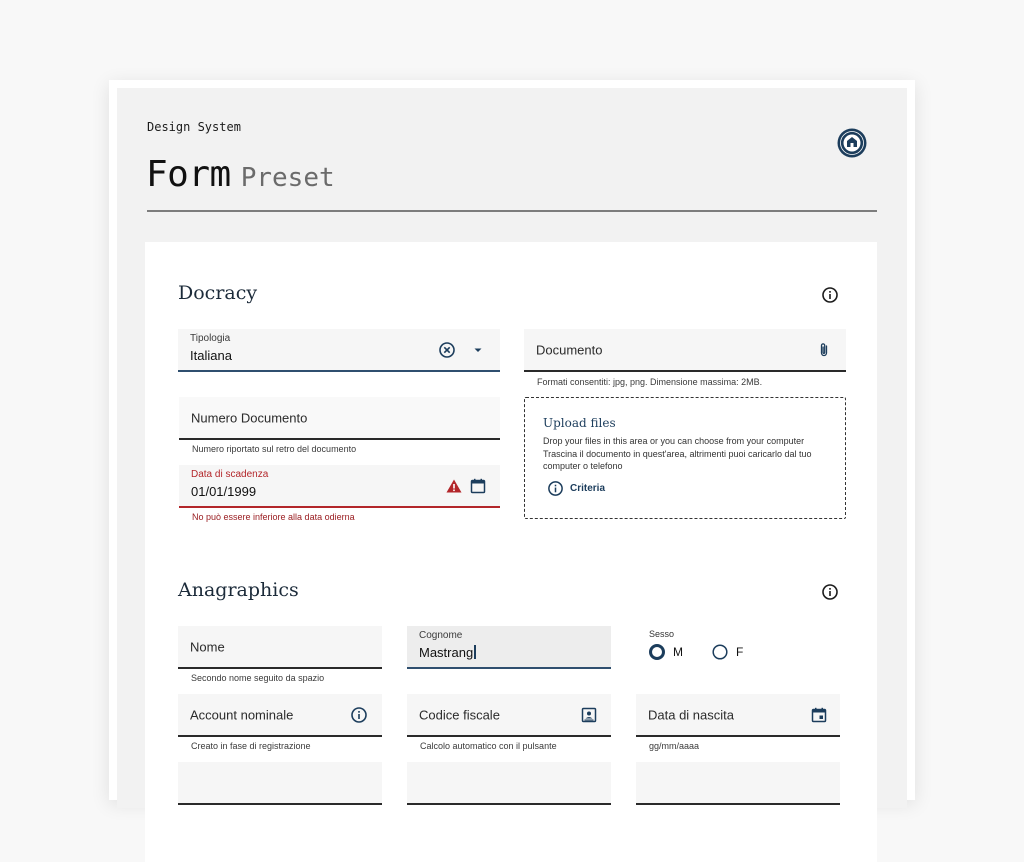 Image resolution: width=1024 pixels, height=862 pixels. Describe the element at coordinates (251, 746) in the screenshot. I see `account-helper: Creato in fase di registrazione` at that location.